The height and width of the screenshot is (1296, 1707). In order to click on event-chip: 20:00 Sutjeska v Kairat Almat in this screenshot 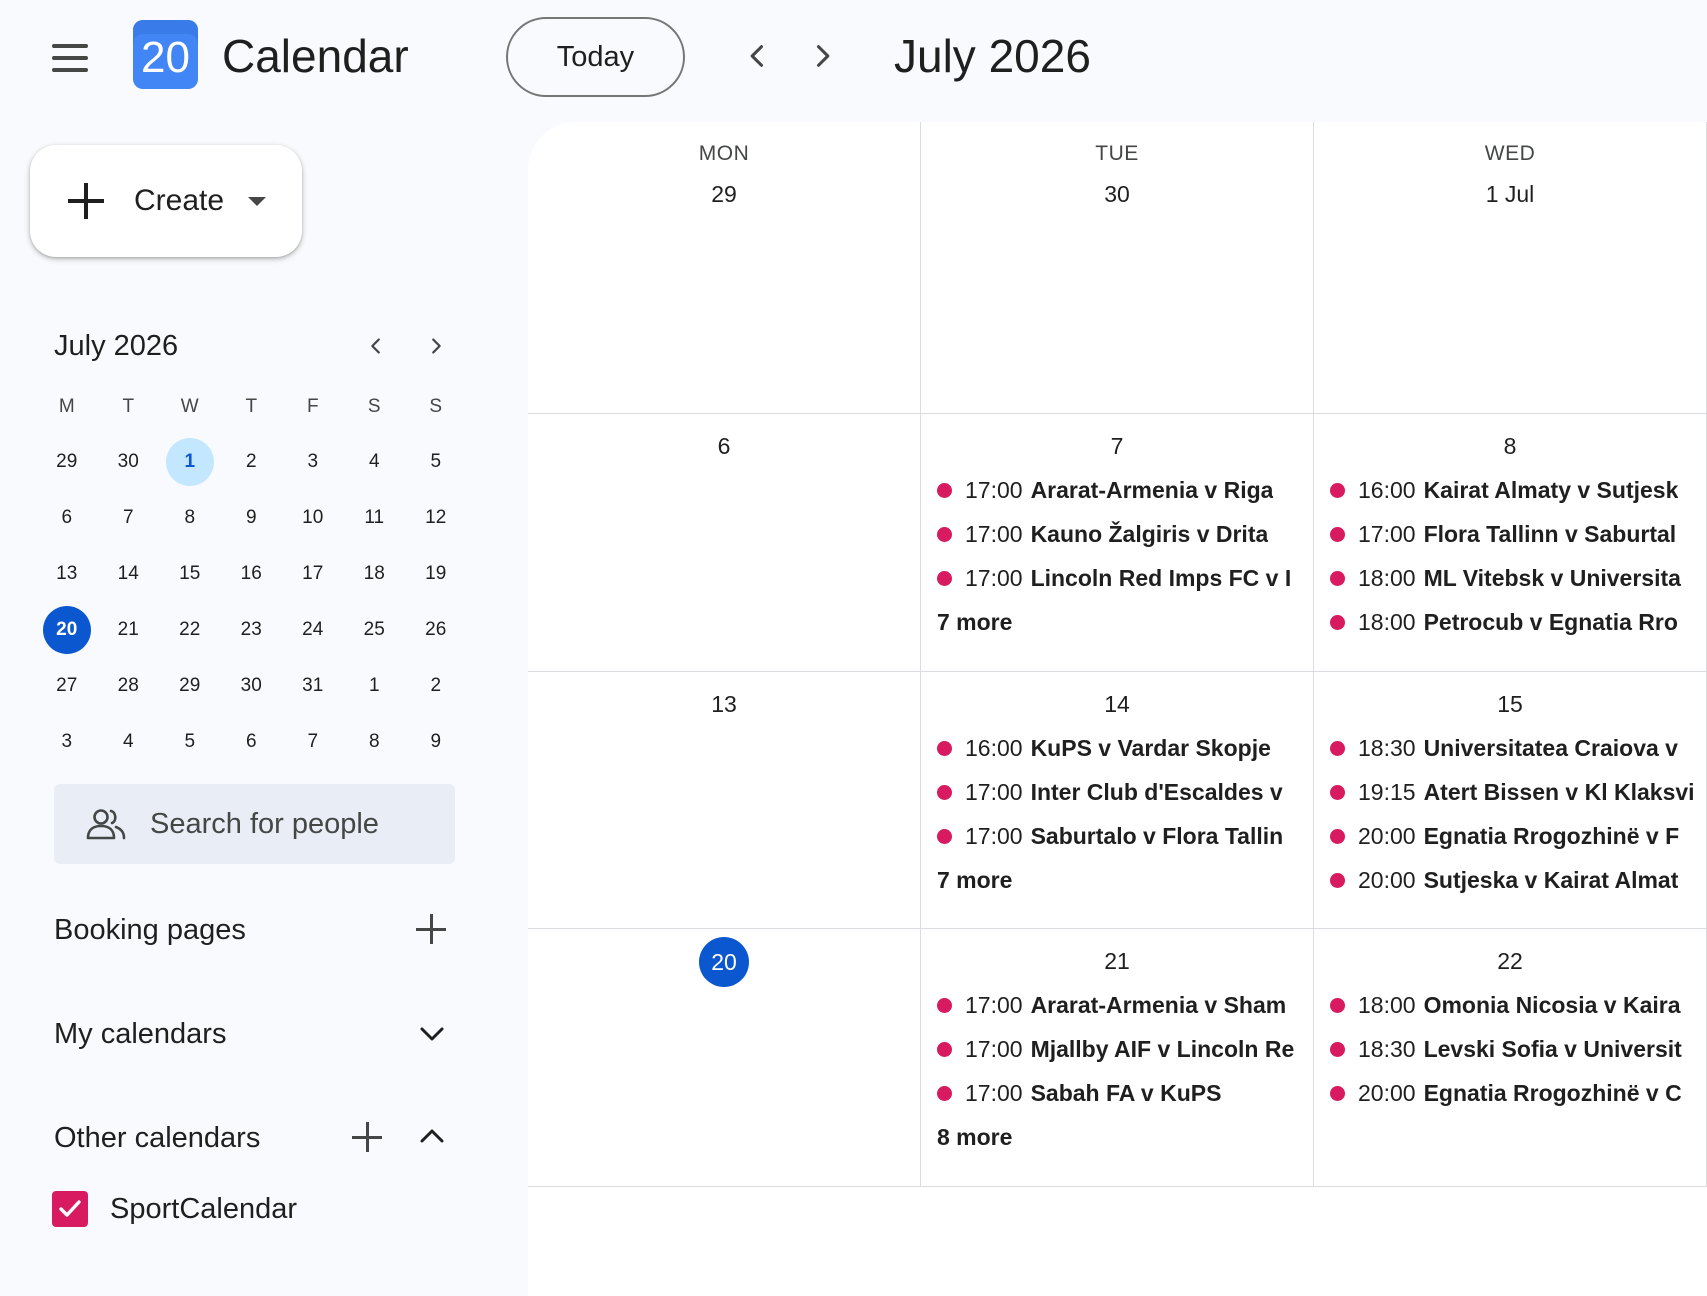, I will do `click(1514, 880)`.